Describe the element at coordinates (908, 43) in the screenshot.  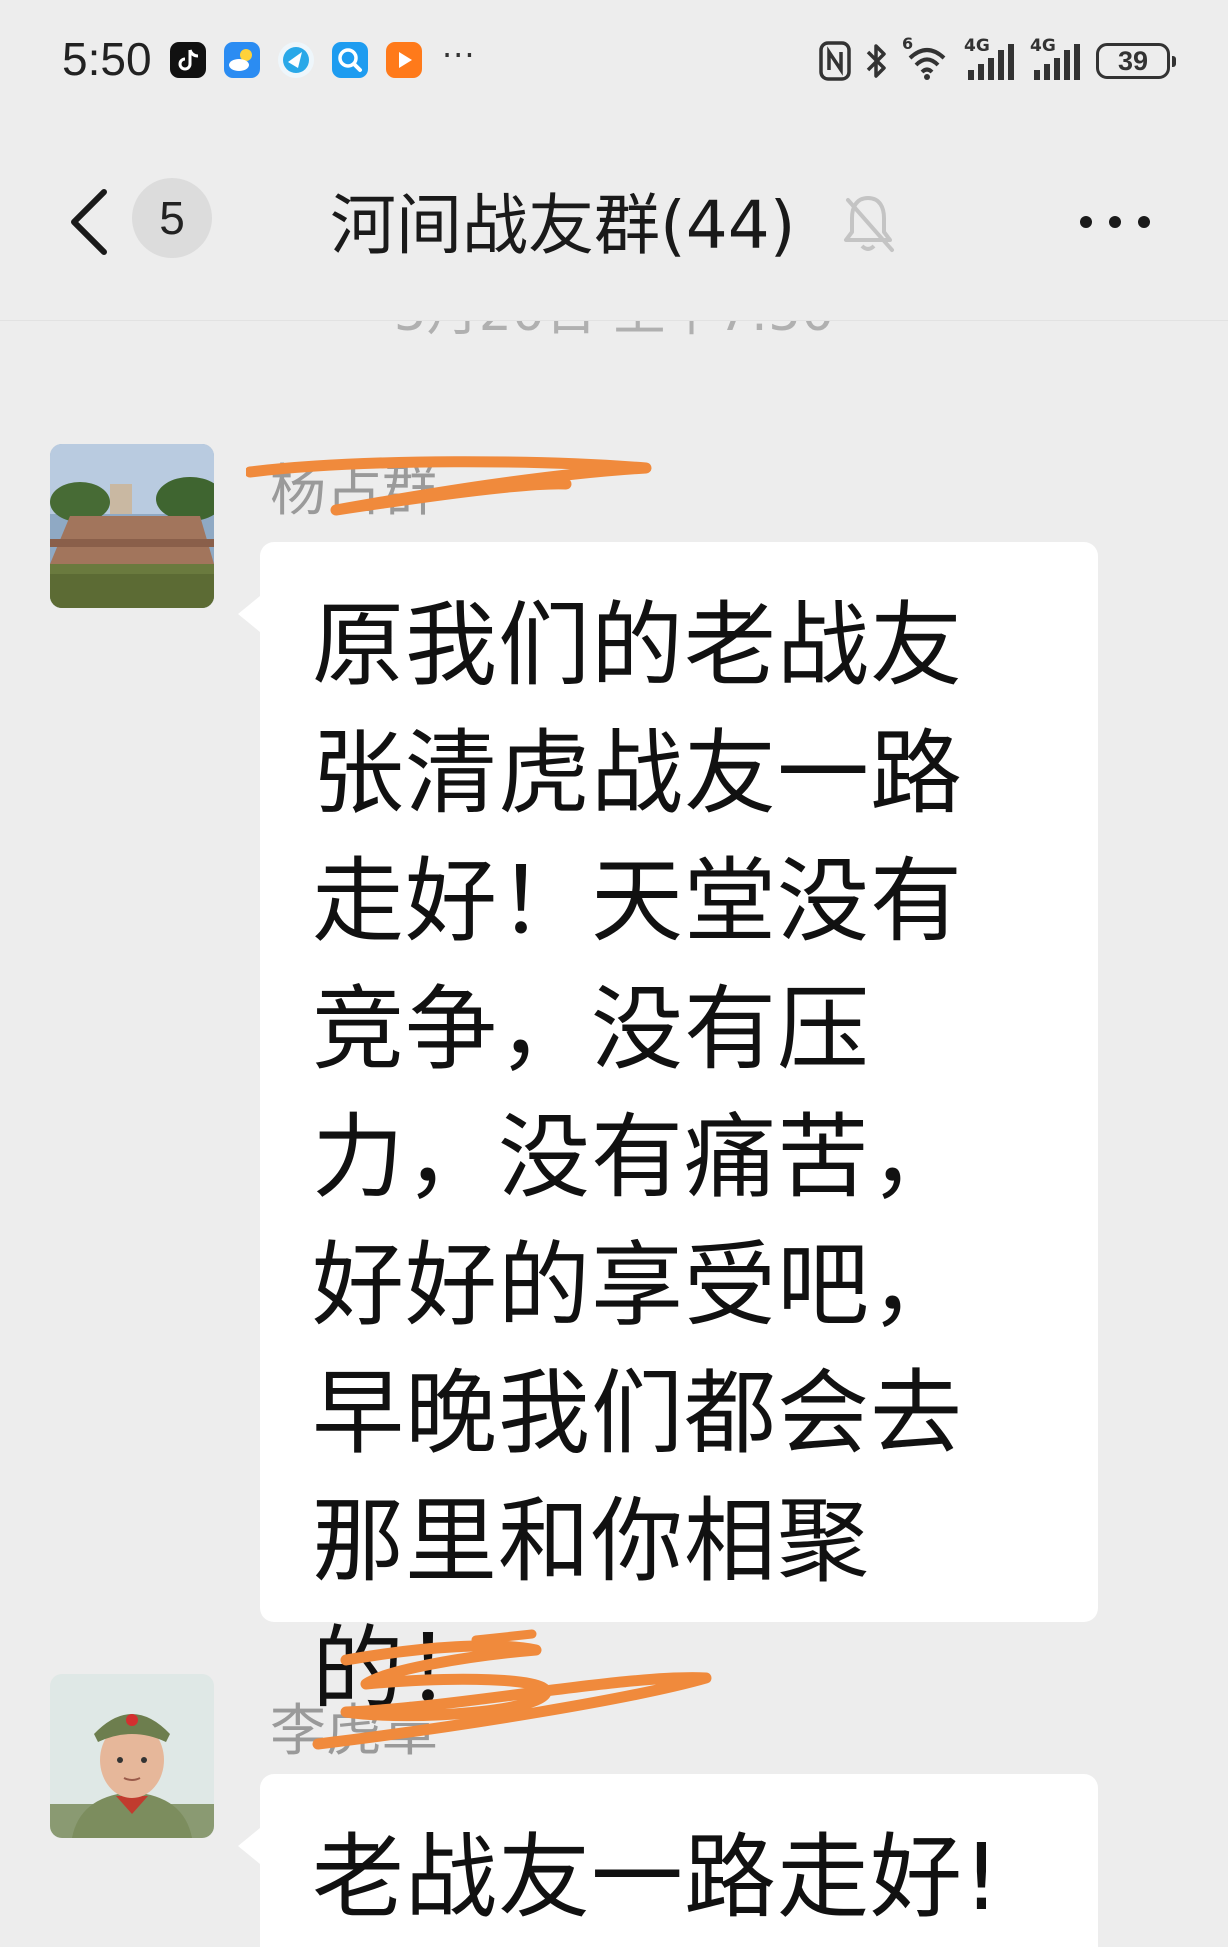
I see `wifi-6-label: 6` at that location.